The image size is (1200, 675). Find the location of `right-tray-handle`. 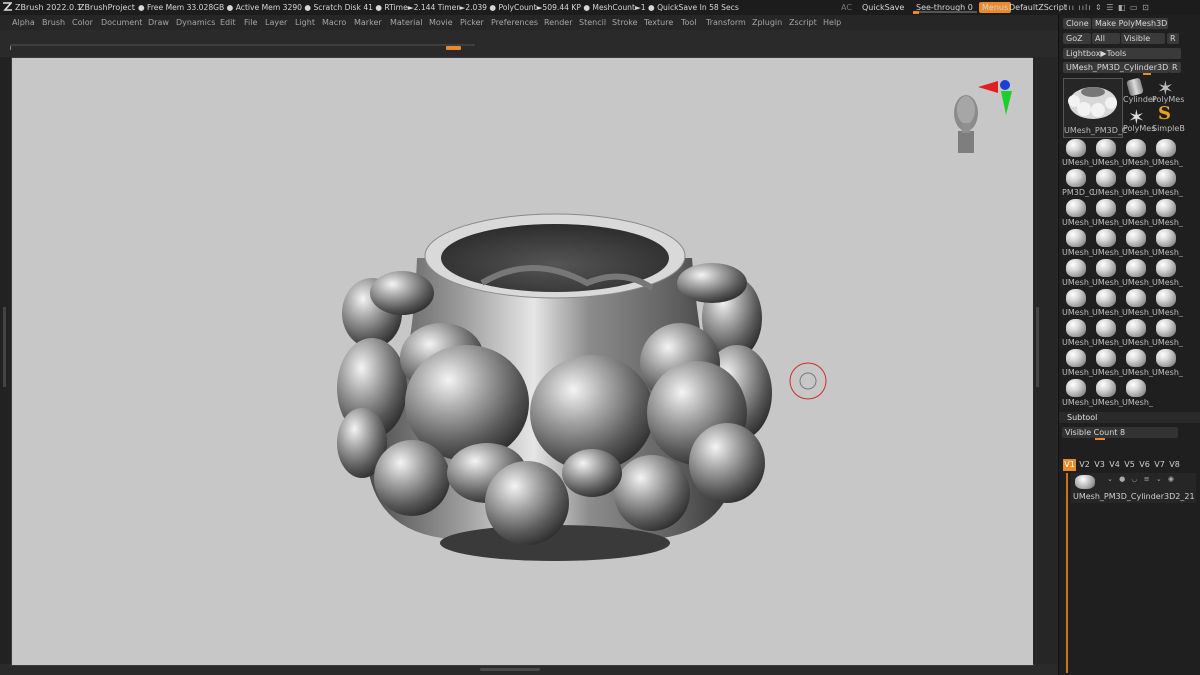

right-tray-handle is located at coordinates (1037, 347).